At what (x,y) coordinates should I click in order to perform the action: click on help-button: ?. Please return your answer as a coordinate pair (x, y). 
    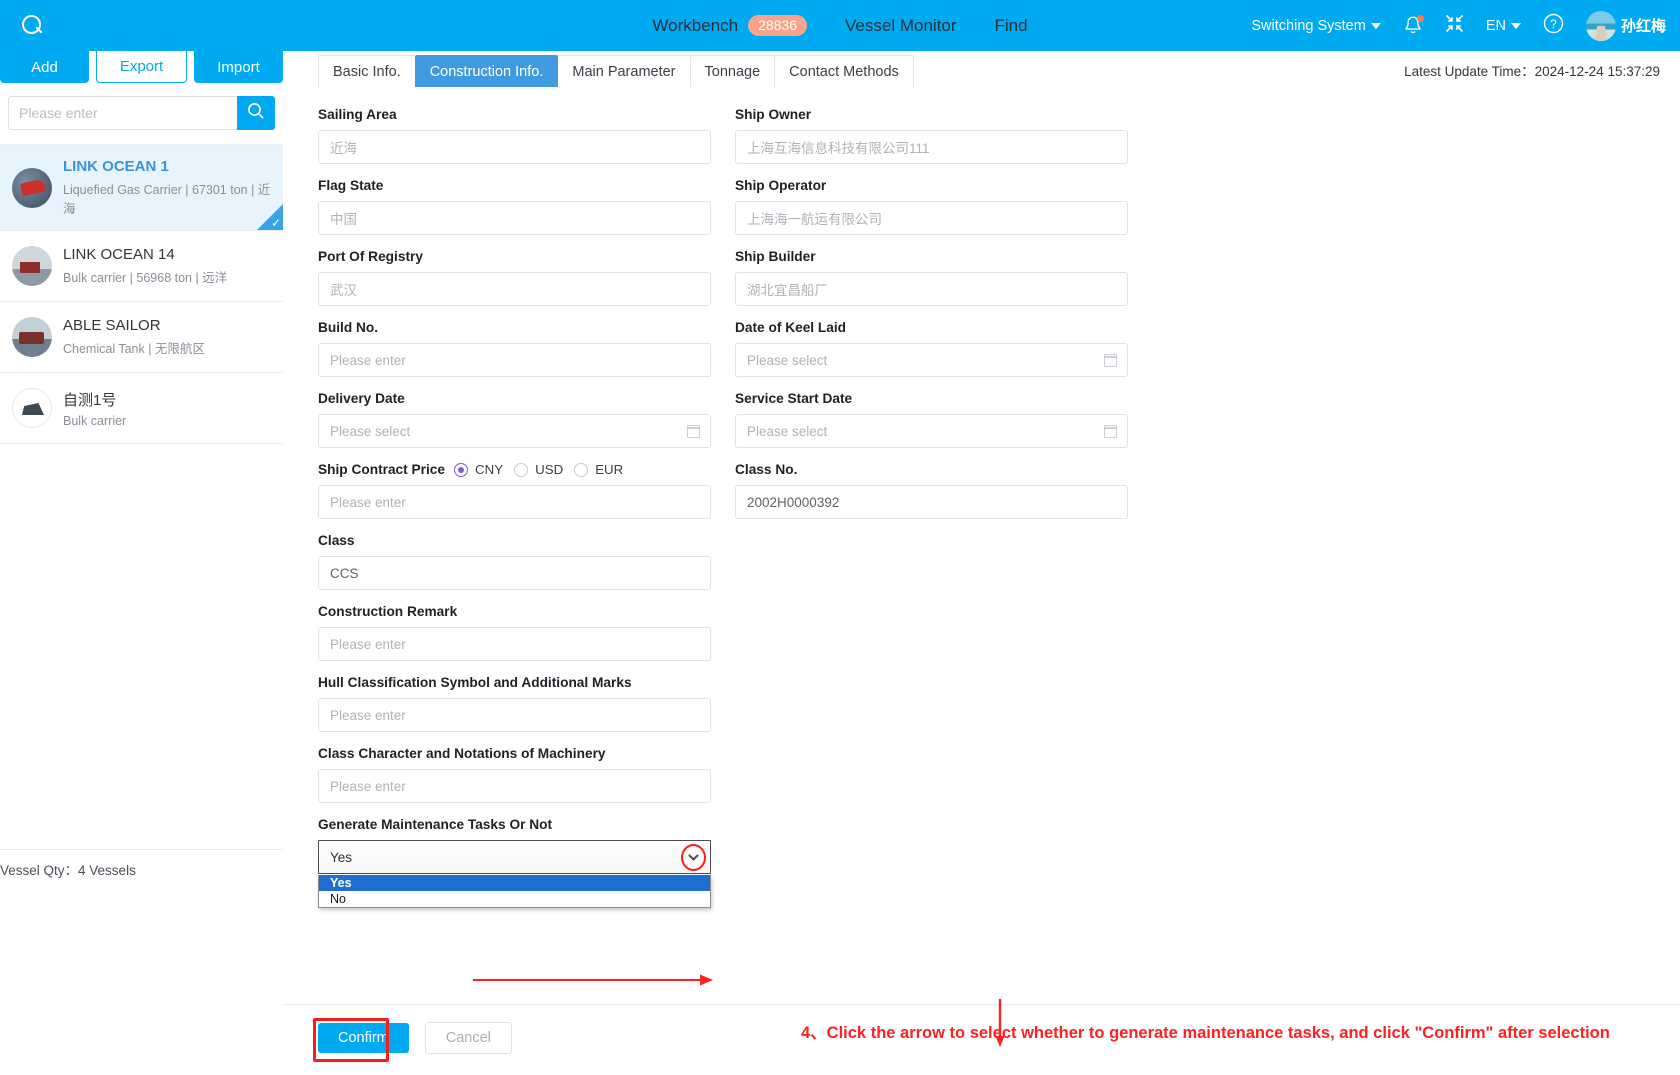
    Looking at the image, I should click on (1553, 25).